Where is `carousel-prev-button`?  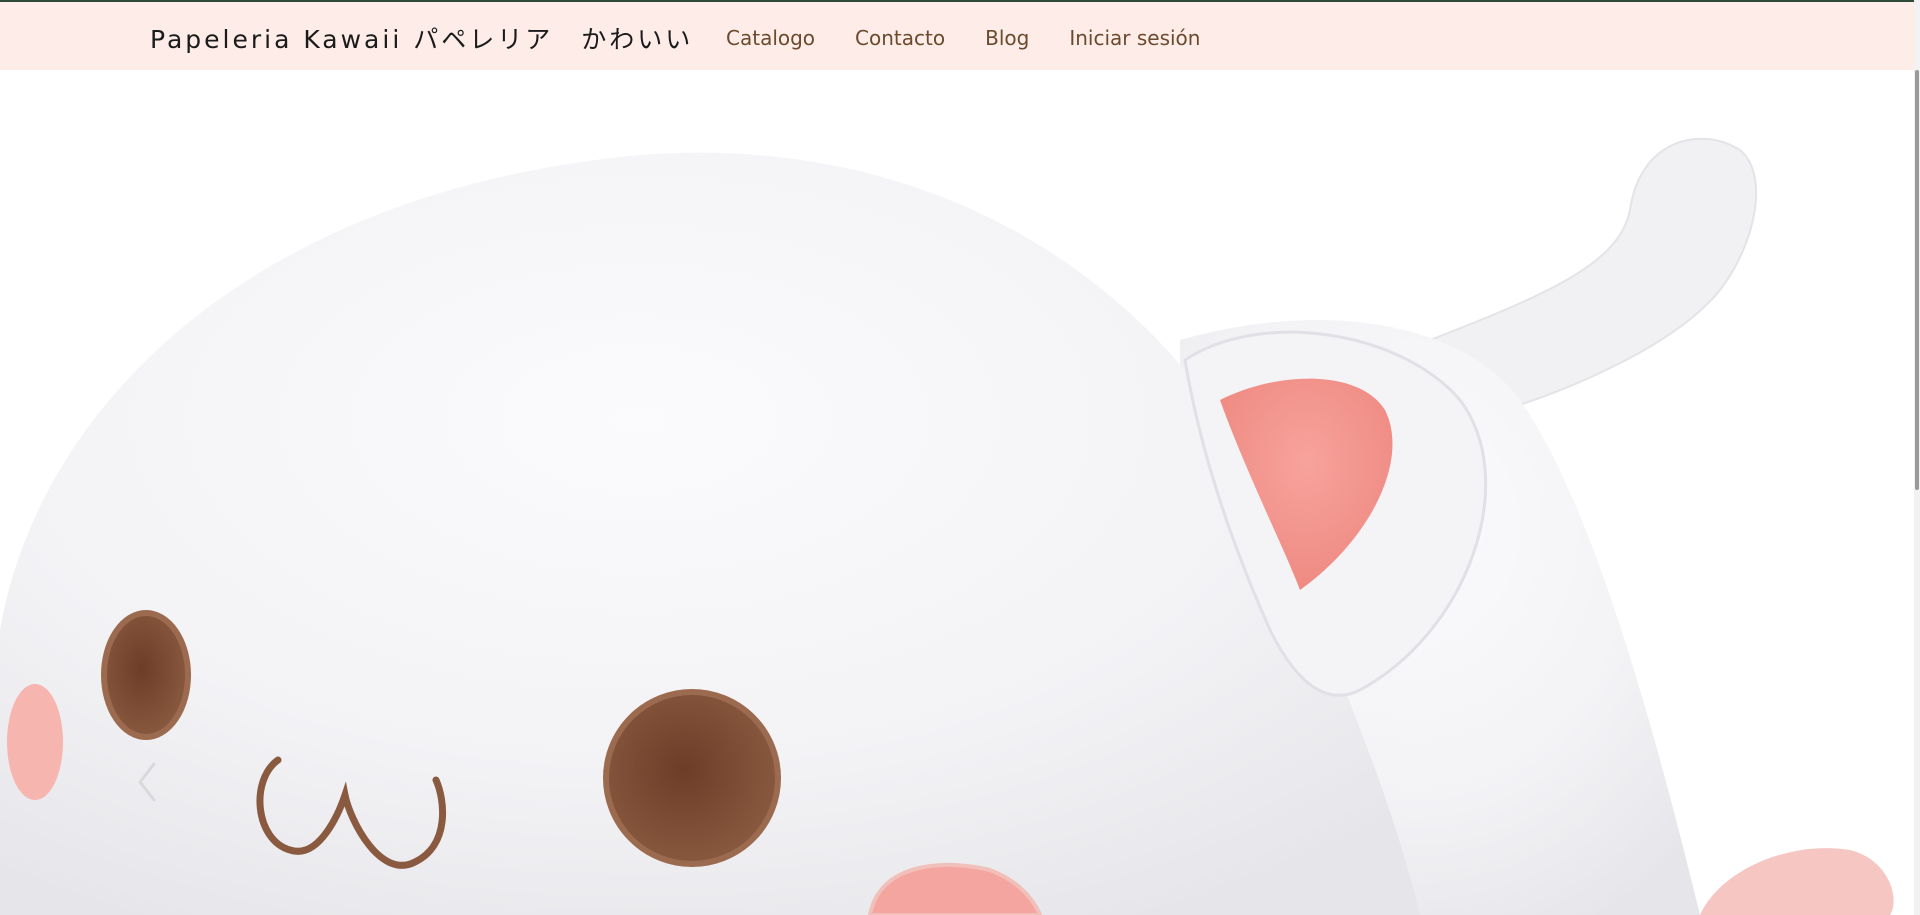
carousel-prev-button is located at coordinates (146, 782).